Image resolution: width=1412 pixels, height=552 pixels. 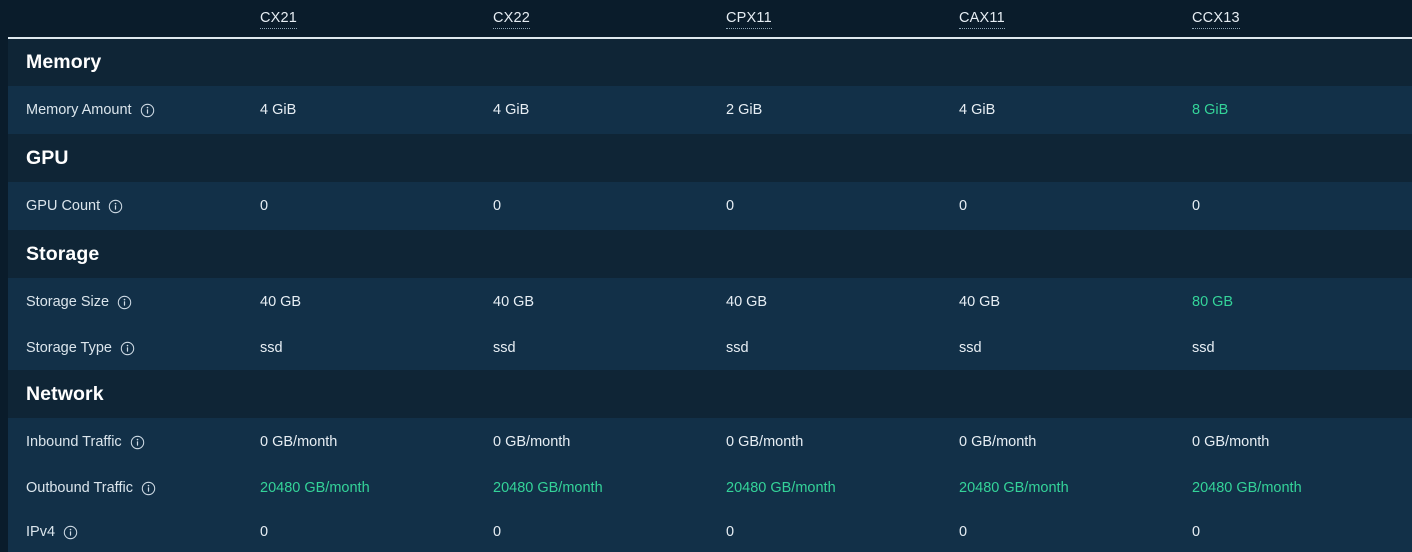 What do you see at coordinates (376, 19) in the screenshot?
I see `plan-column-header: CX21` at bounding box center [376, 19].